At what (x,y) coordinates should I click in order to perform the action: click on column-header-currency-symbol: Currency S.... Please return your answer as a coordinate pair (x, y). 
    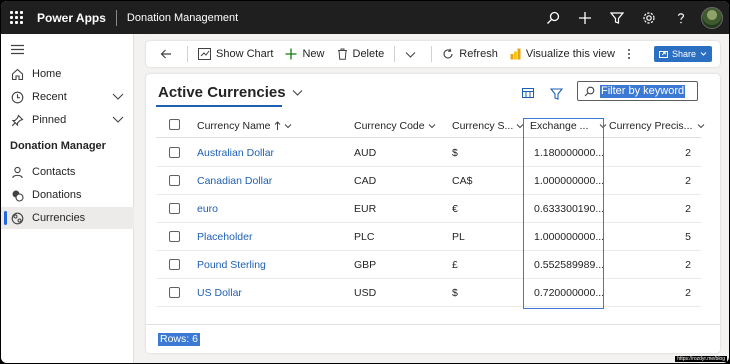
    Looking at the image, I should click on (488, 126).